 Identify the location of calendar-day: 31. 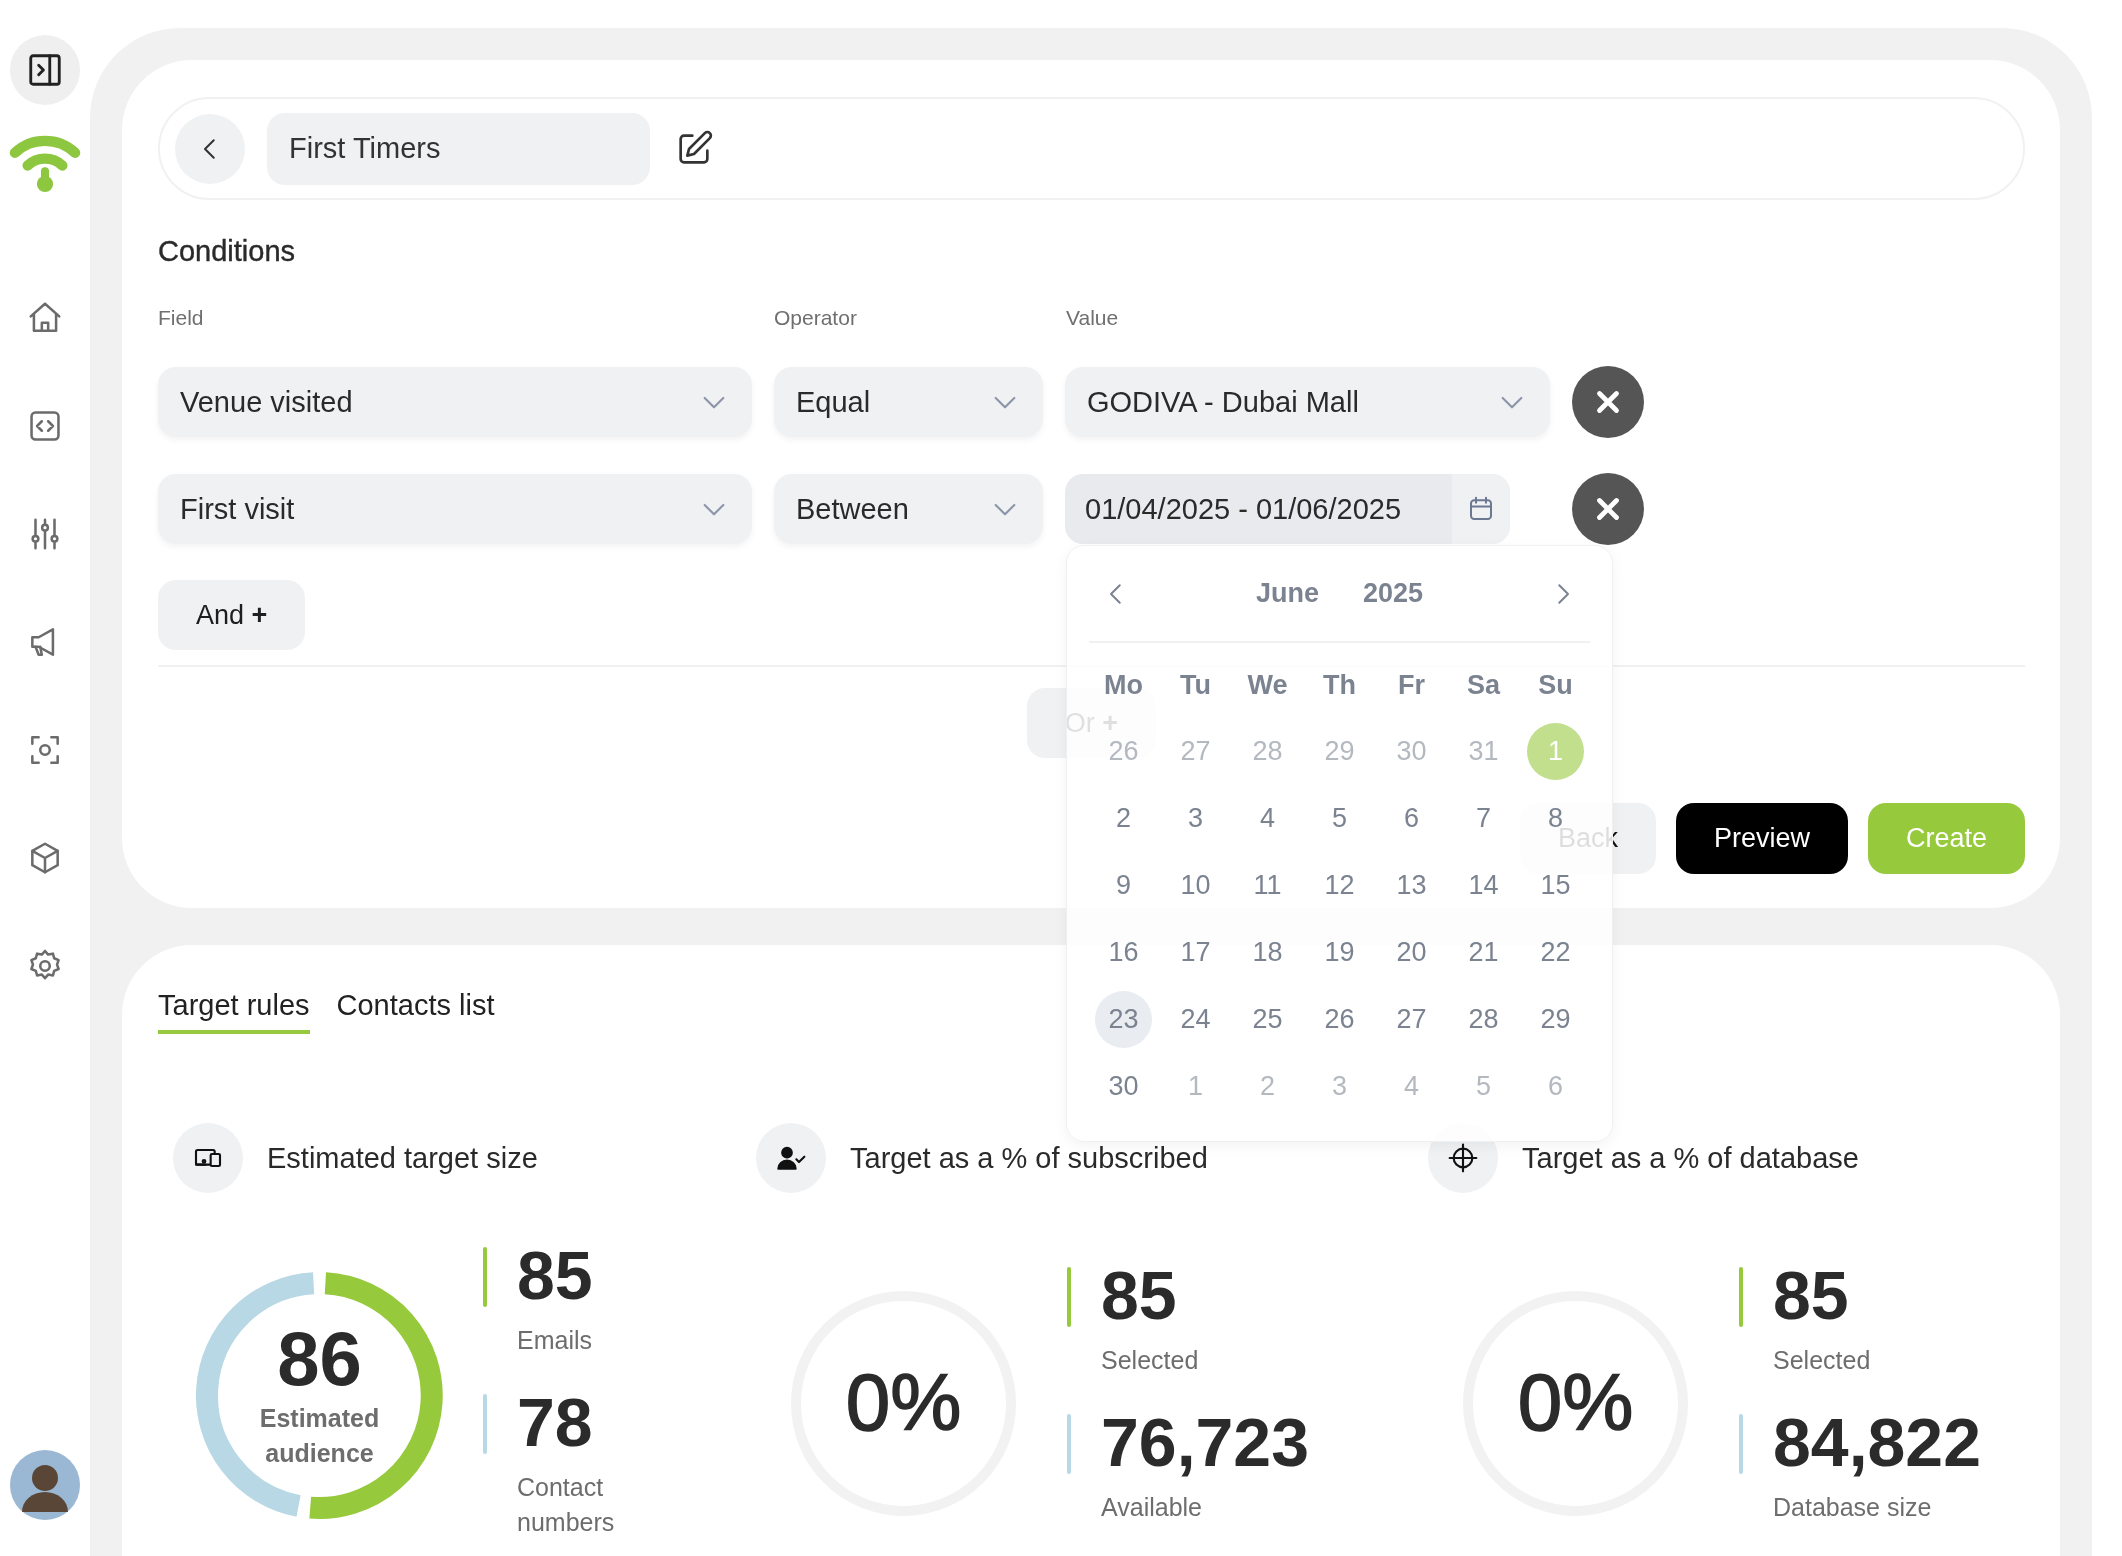
(1483, 751).